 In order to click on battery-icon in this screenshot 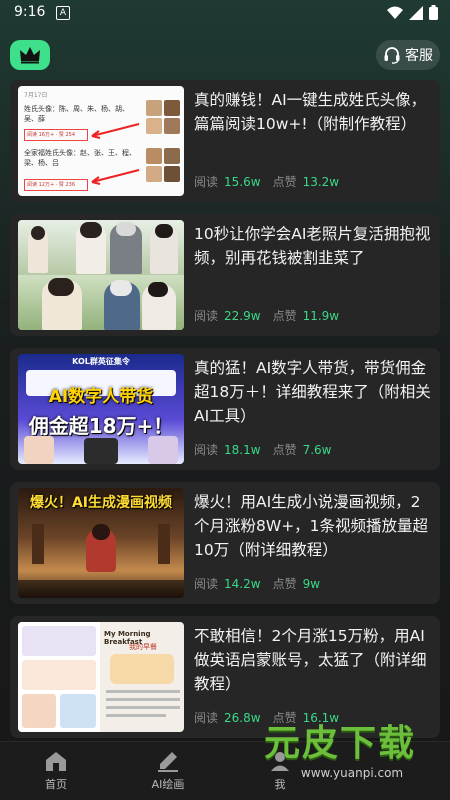, I will do `click(433, 12)`.